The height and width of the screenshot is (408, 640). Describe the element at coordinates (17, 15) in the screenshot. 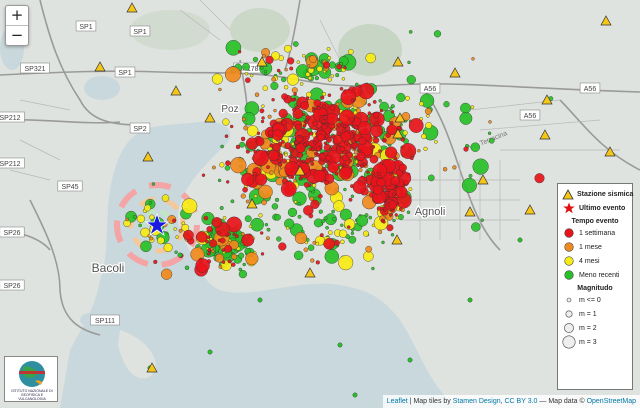

I see `zoom-in-button: +` at that location.